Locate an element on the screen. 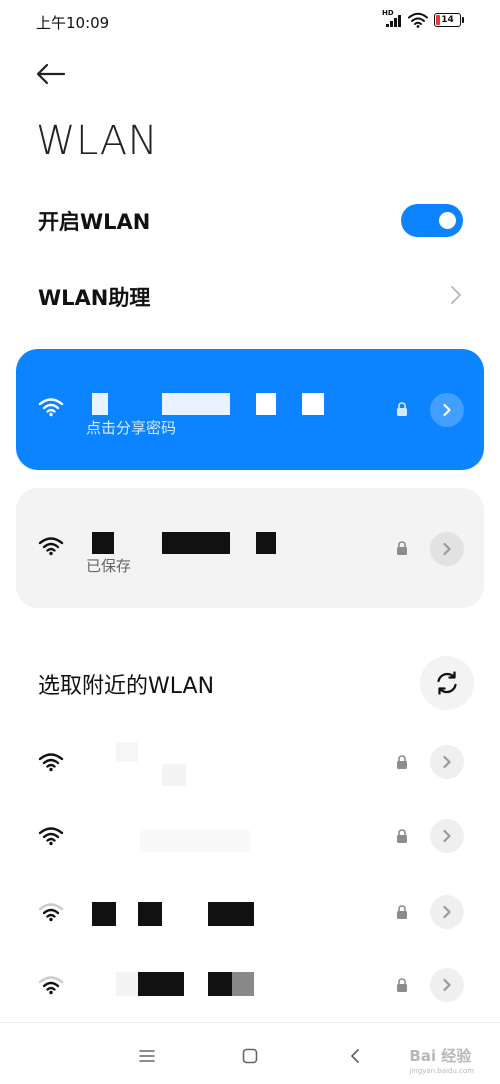 Image resolution: width=500 pixels, height=1084 pixels. wifi-status-icon is located at coordinates (418, 20).